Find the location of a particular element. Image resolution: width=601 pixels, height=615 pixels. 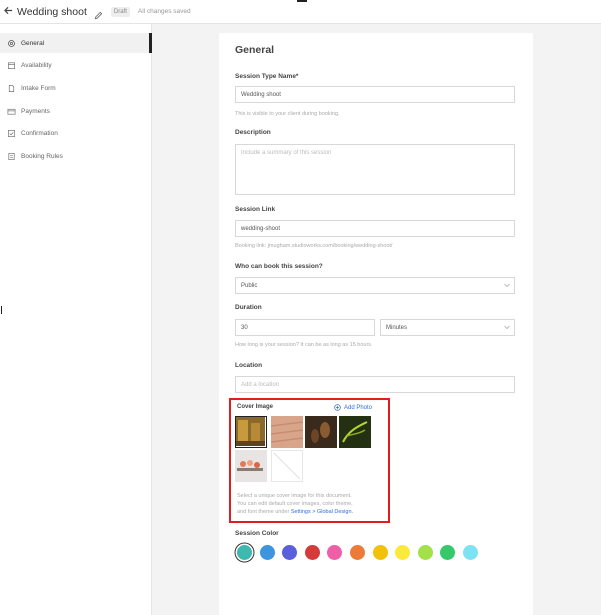

rules-icon is located at coordinates (11, 156).